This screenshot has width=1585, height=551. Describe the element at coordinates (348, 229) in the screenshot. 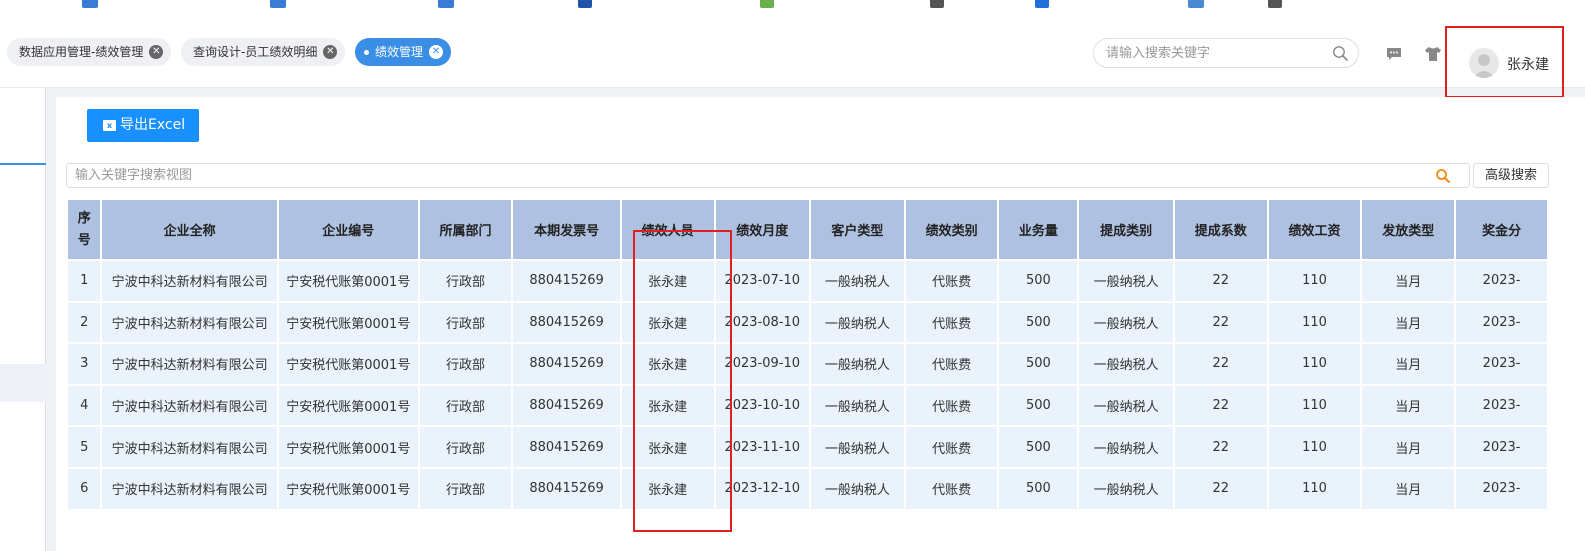

I see `column-header: 企业编号` at that location.